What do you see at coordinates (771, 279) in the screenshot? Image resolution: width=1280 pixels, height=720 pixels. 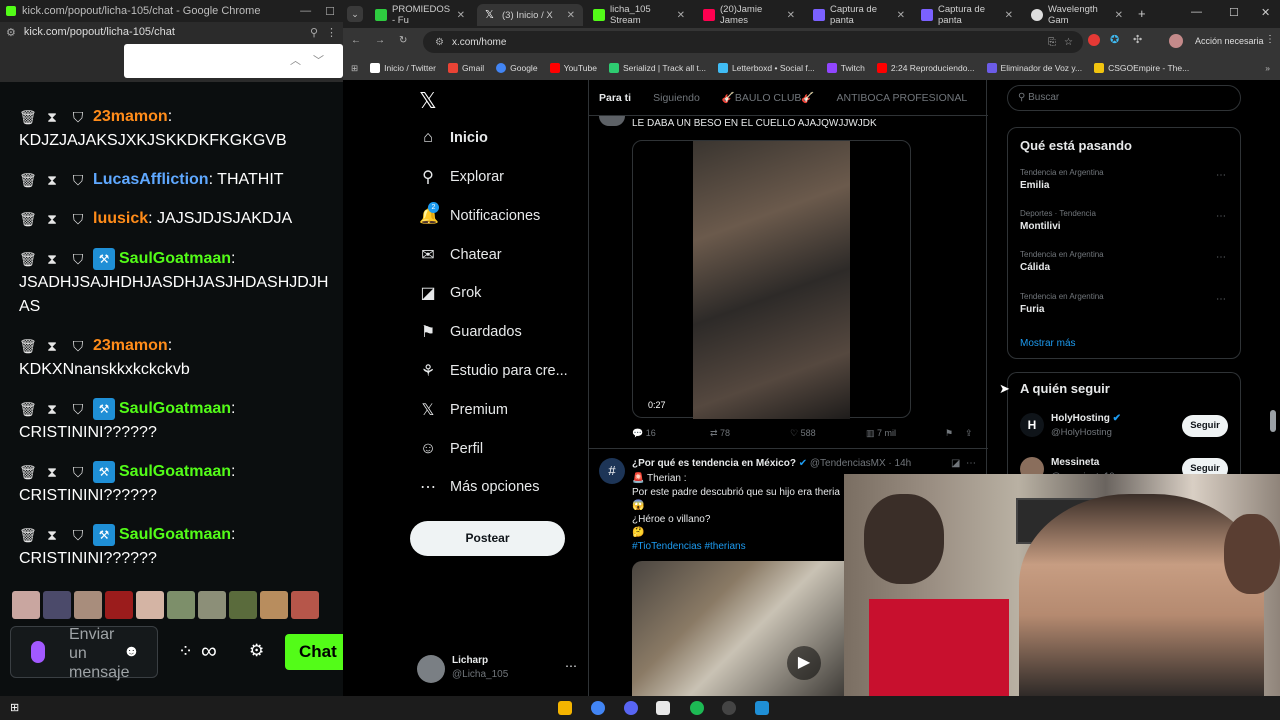 I see `tweet-video: 0:27` at bounding box center [771, 279].